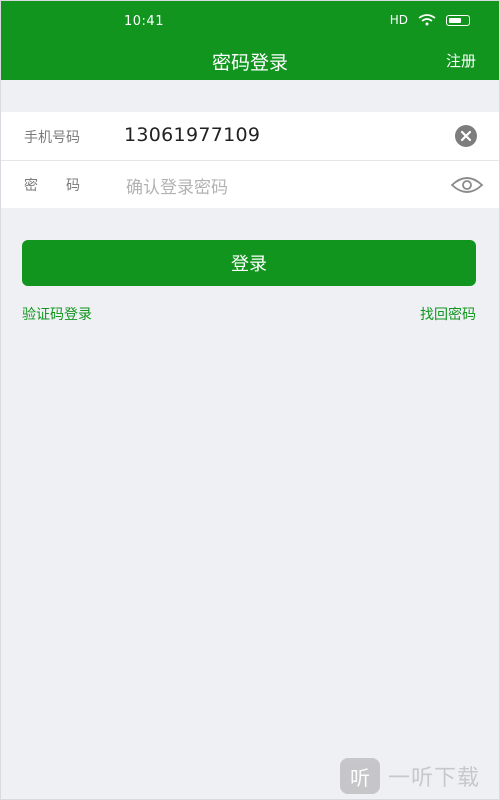 The image size is (500, 800). I want to click on nav-bar: 密码登录 注册, so click(250, 60).